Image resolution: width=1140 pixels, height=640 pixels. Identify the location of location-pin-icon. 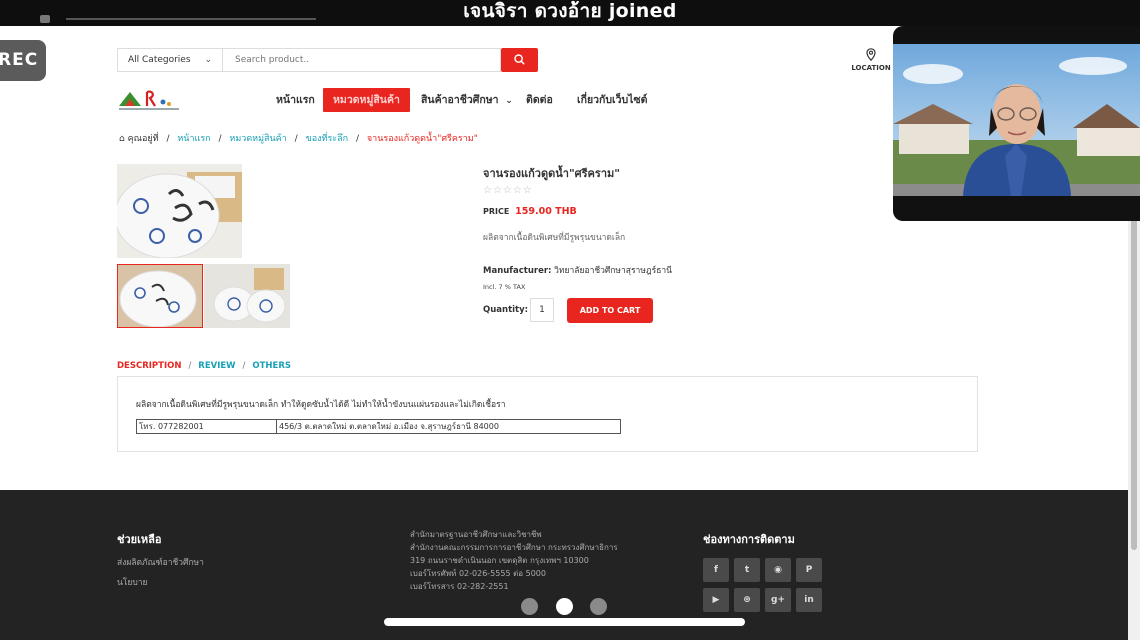
(871, 54).